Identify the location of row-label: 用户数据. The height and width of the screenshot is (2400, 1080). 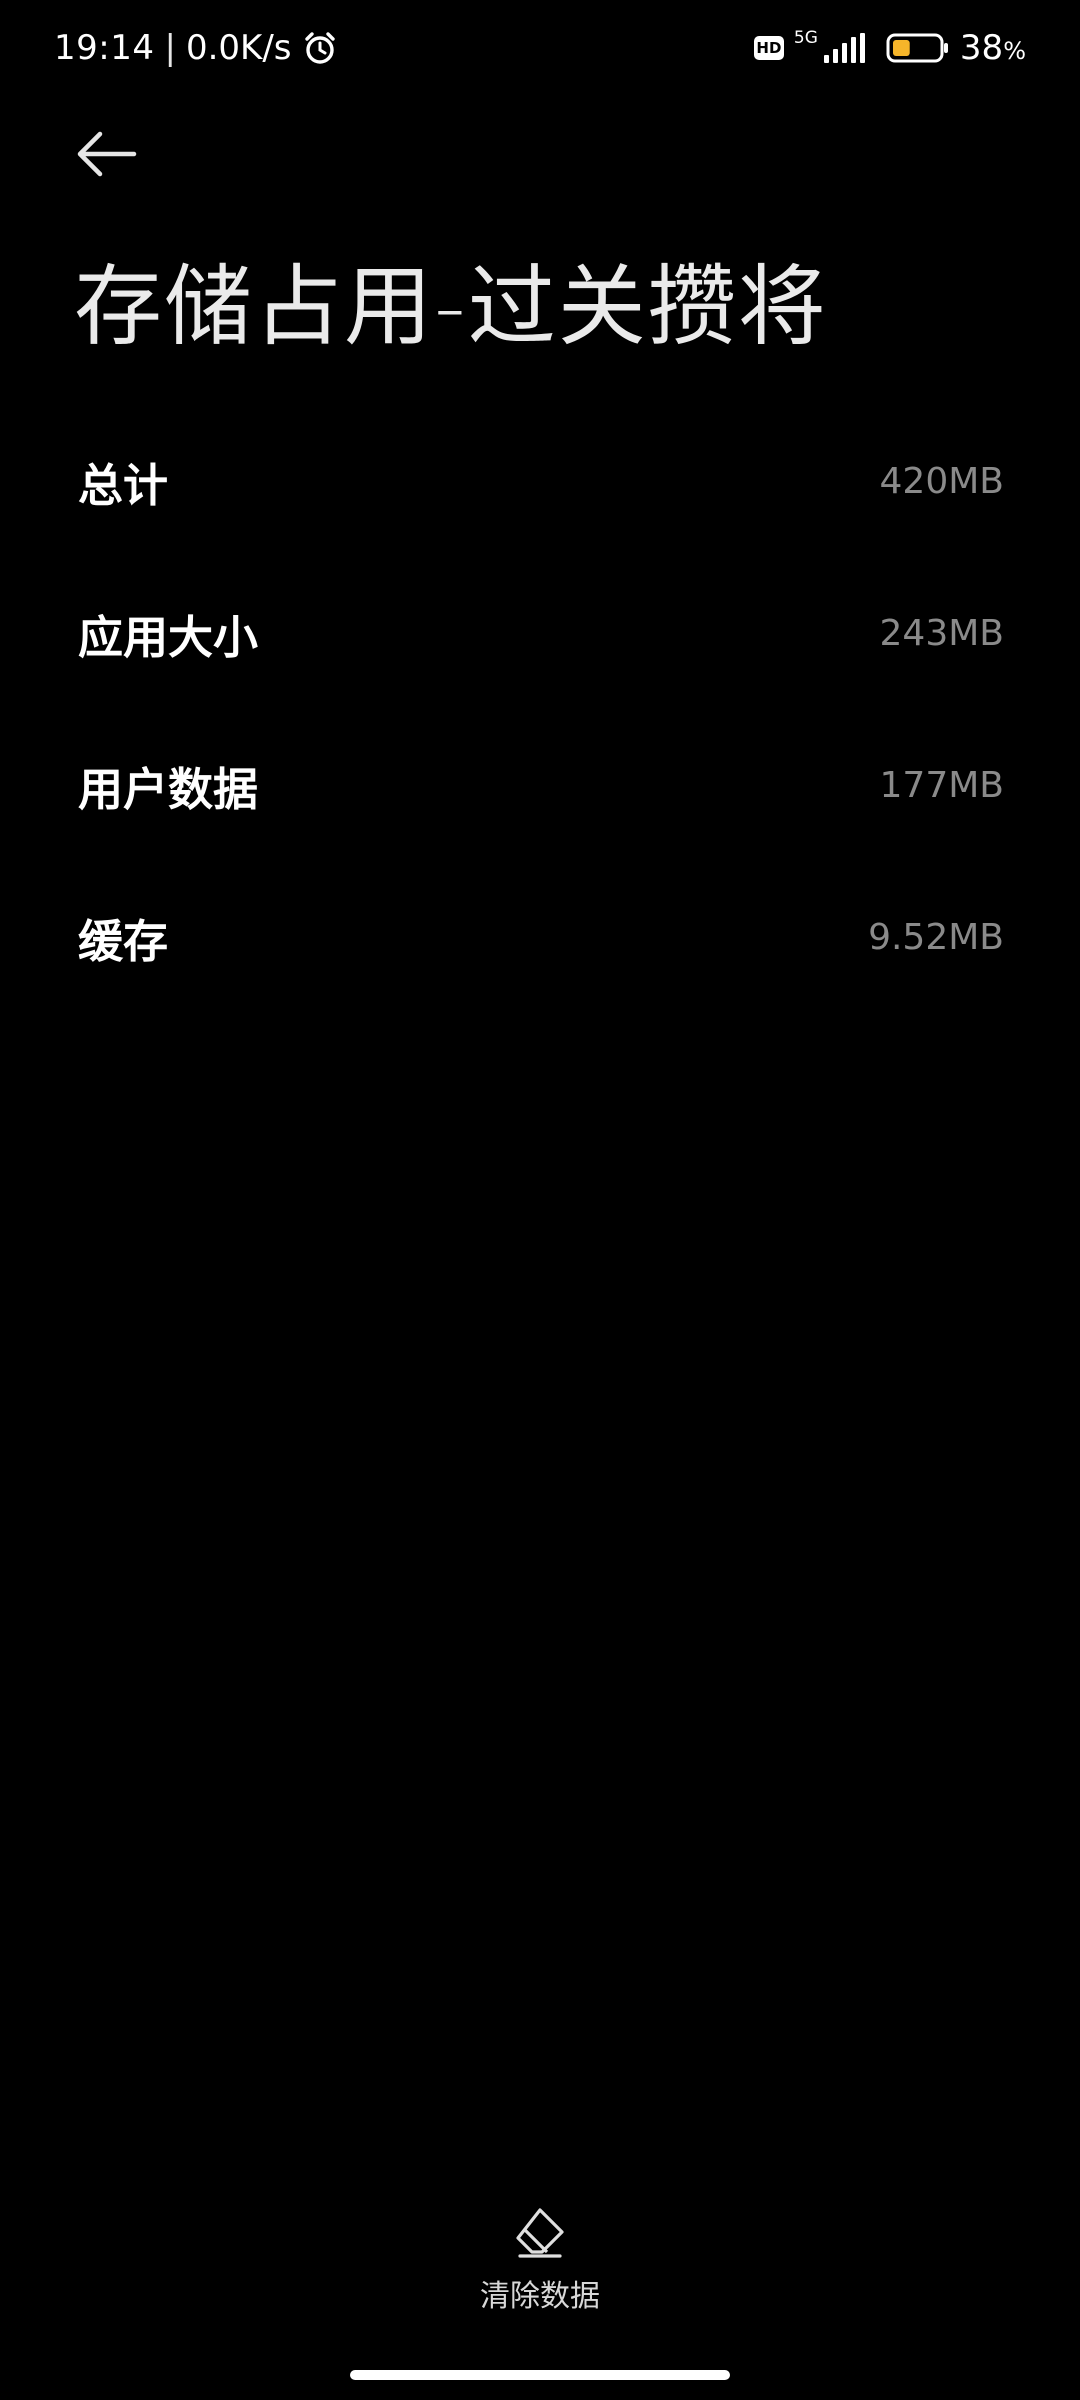
(168, 789).